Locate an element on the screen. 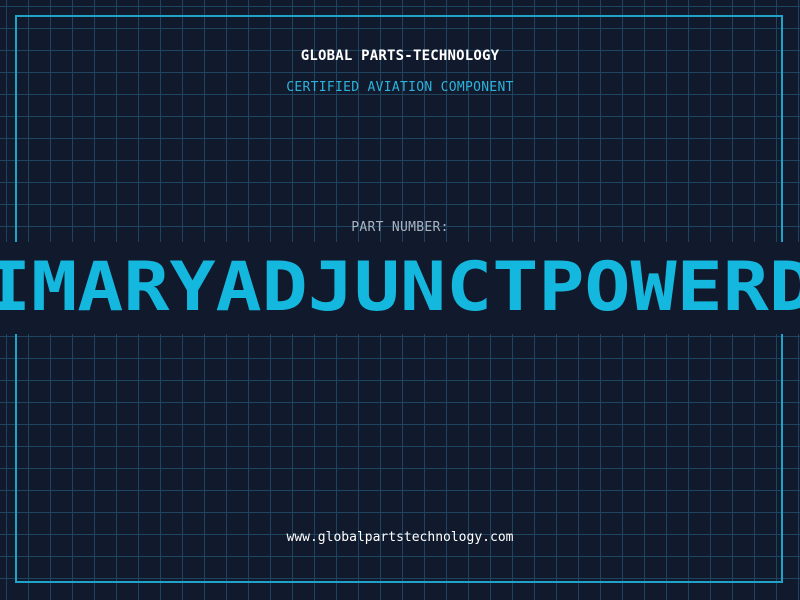 The image size is (800, 600). part-number-label: PART NUMBER: is located at coordinates (400, 227).